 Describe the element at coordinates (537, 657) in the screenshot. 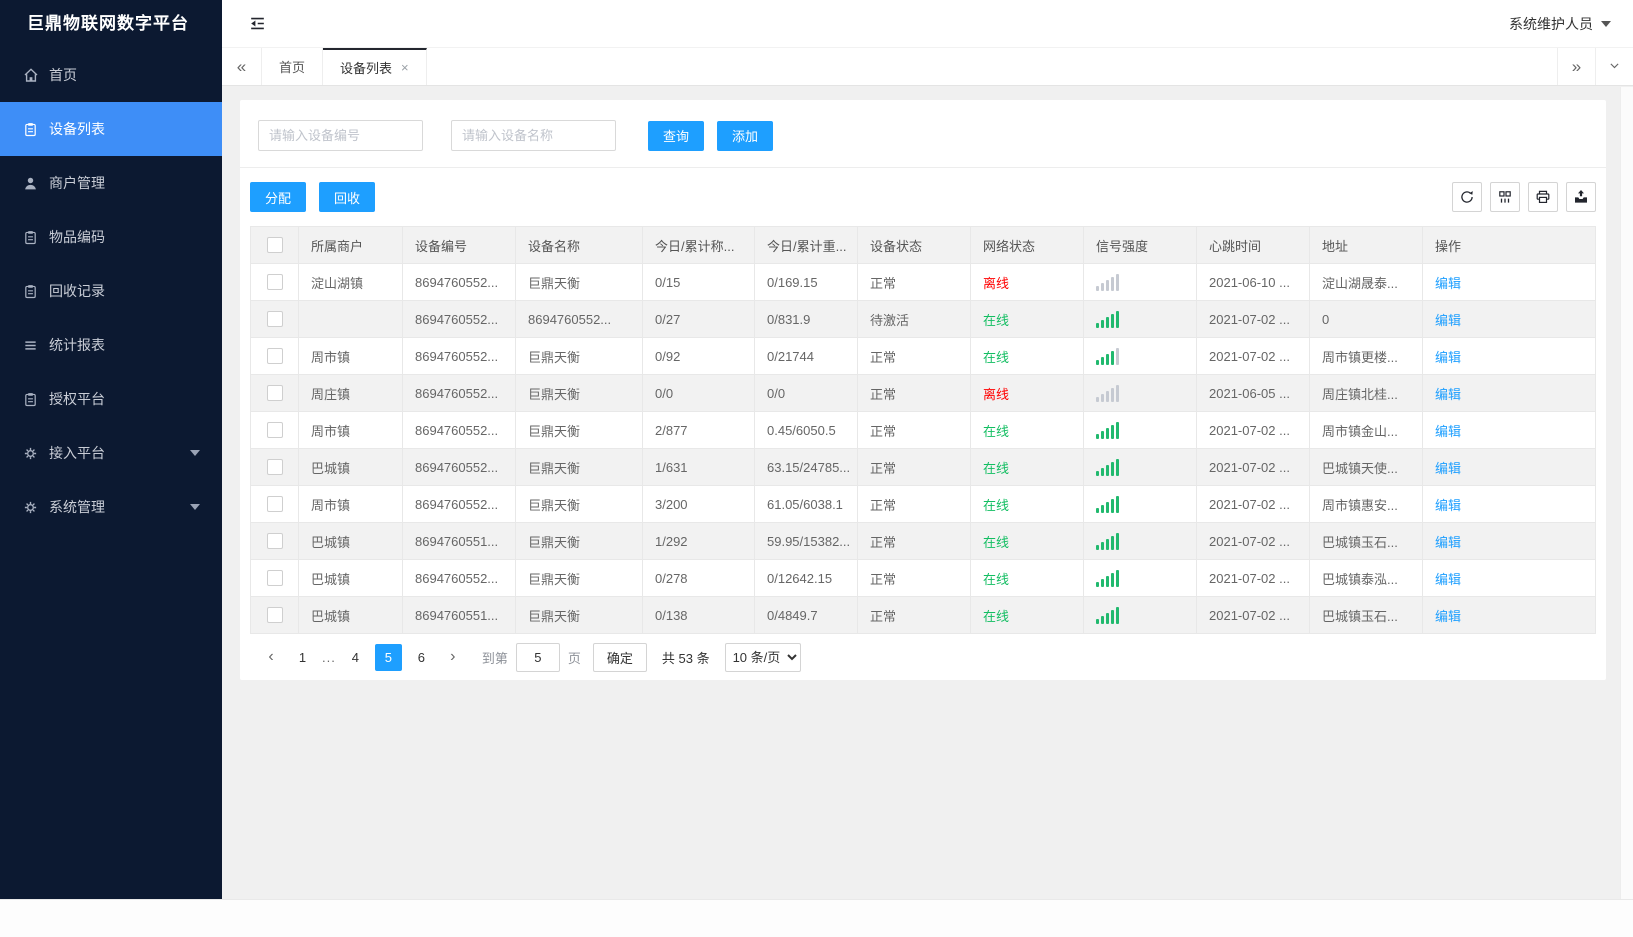

I see `goto-page-input` at that location.